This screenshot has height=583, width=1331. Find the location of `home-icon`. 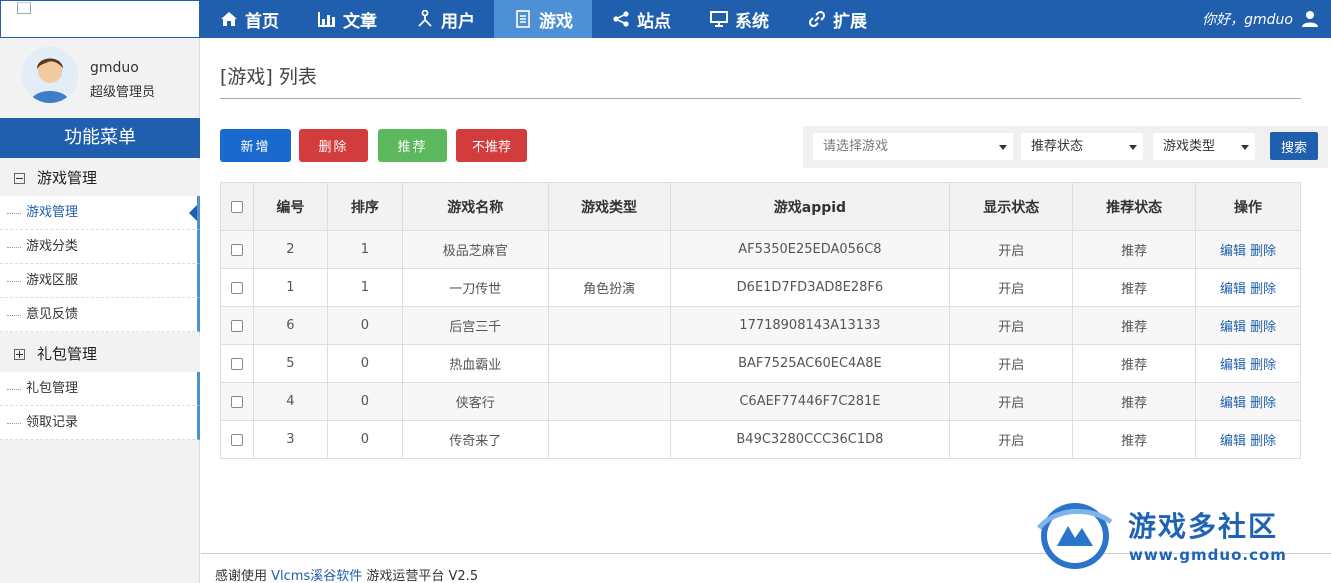

home-icon is located at coordinates (229, 19).